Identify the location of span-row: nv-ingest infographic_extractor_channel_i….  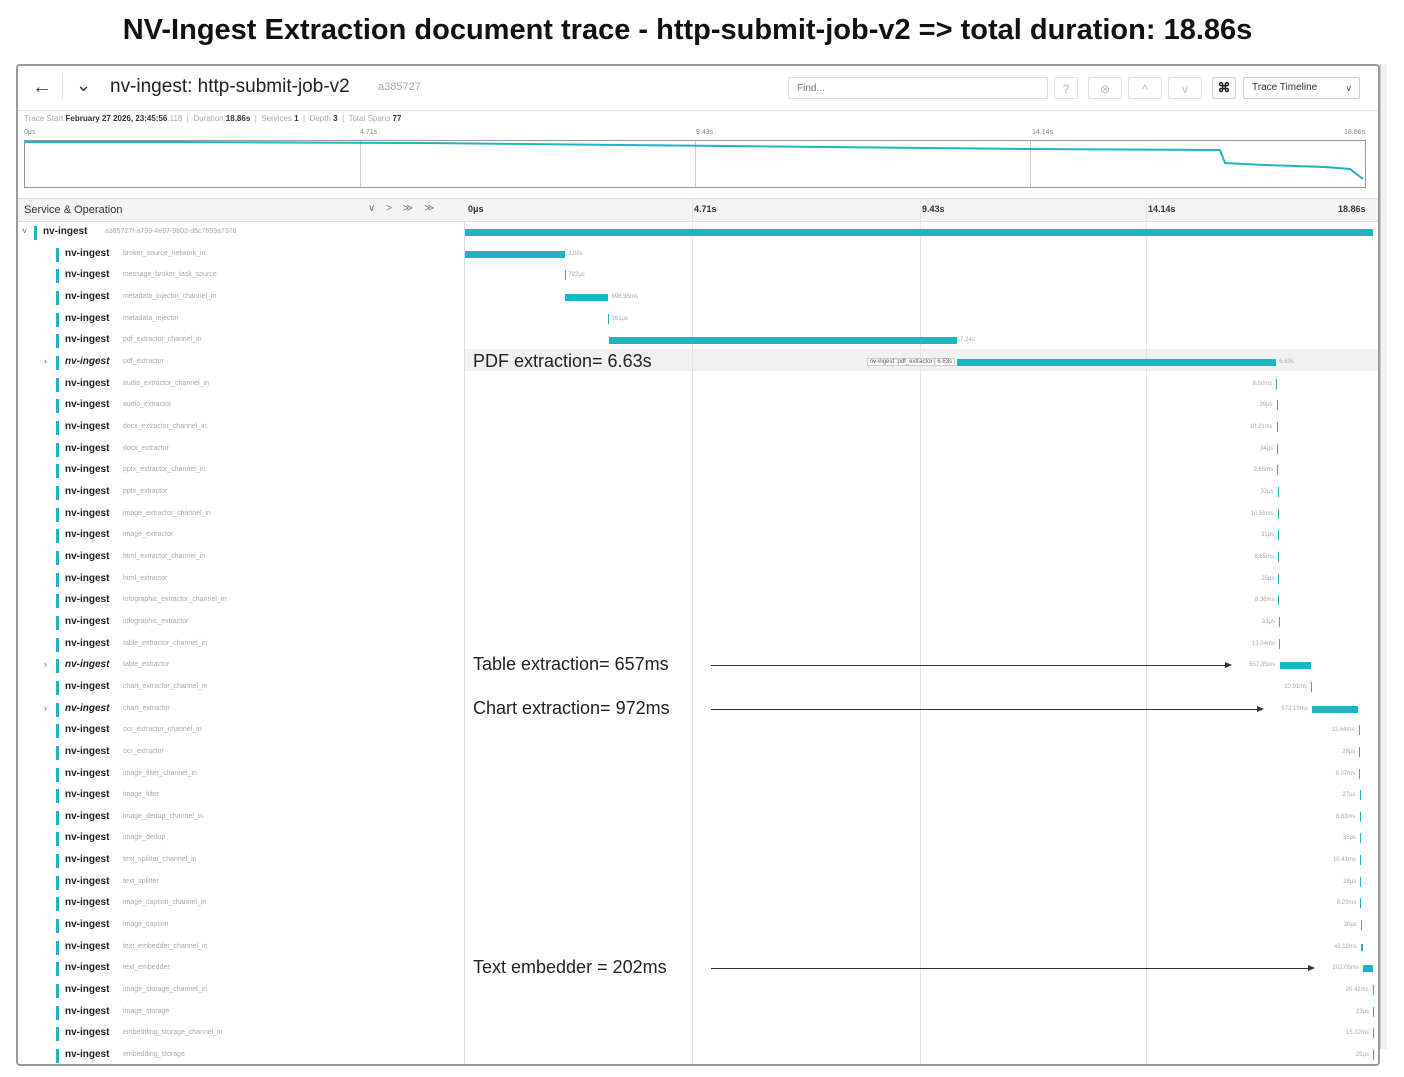
(241, 601).